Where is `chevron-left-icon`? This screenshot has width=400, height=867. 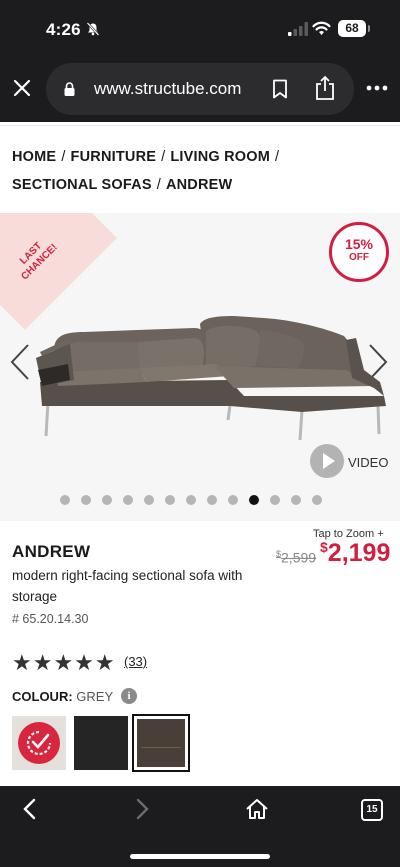
chevron-left-icon is located at coordinates (20, 362).